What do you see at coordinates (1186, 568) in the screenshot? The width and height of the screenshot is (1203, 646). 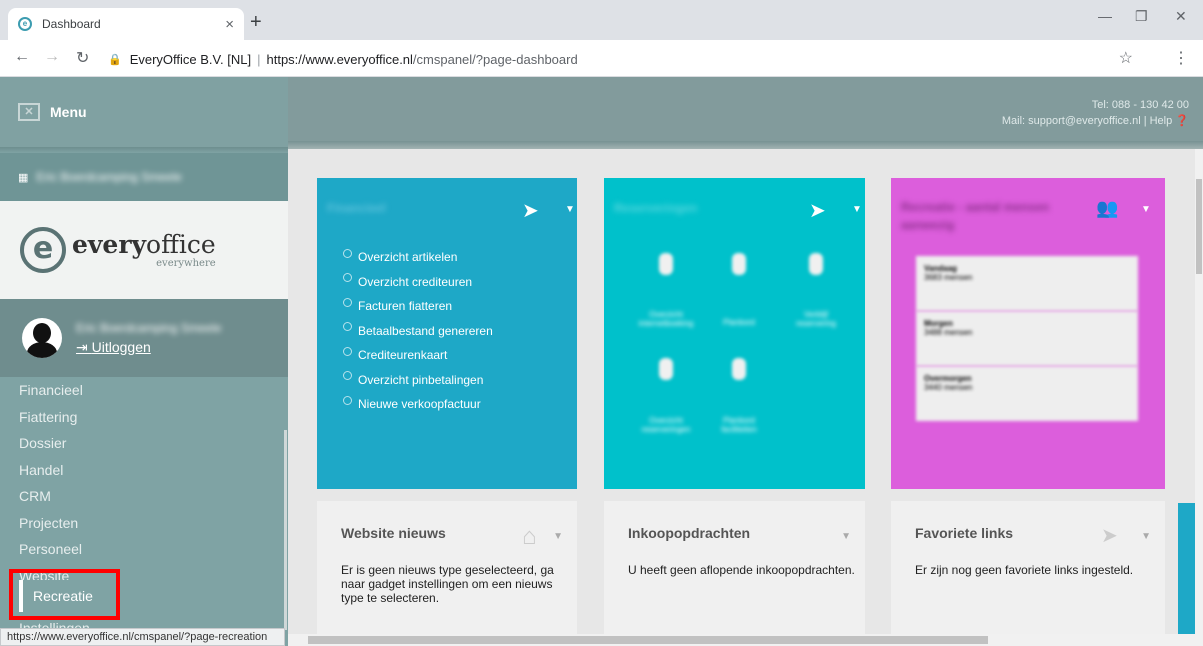 I see `widget-partial-edge` at bounding box center [1186, 568].